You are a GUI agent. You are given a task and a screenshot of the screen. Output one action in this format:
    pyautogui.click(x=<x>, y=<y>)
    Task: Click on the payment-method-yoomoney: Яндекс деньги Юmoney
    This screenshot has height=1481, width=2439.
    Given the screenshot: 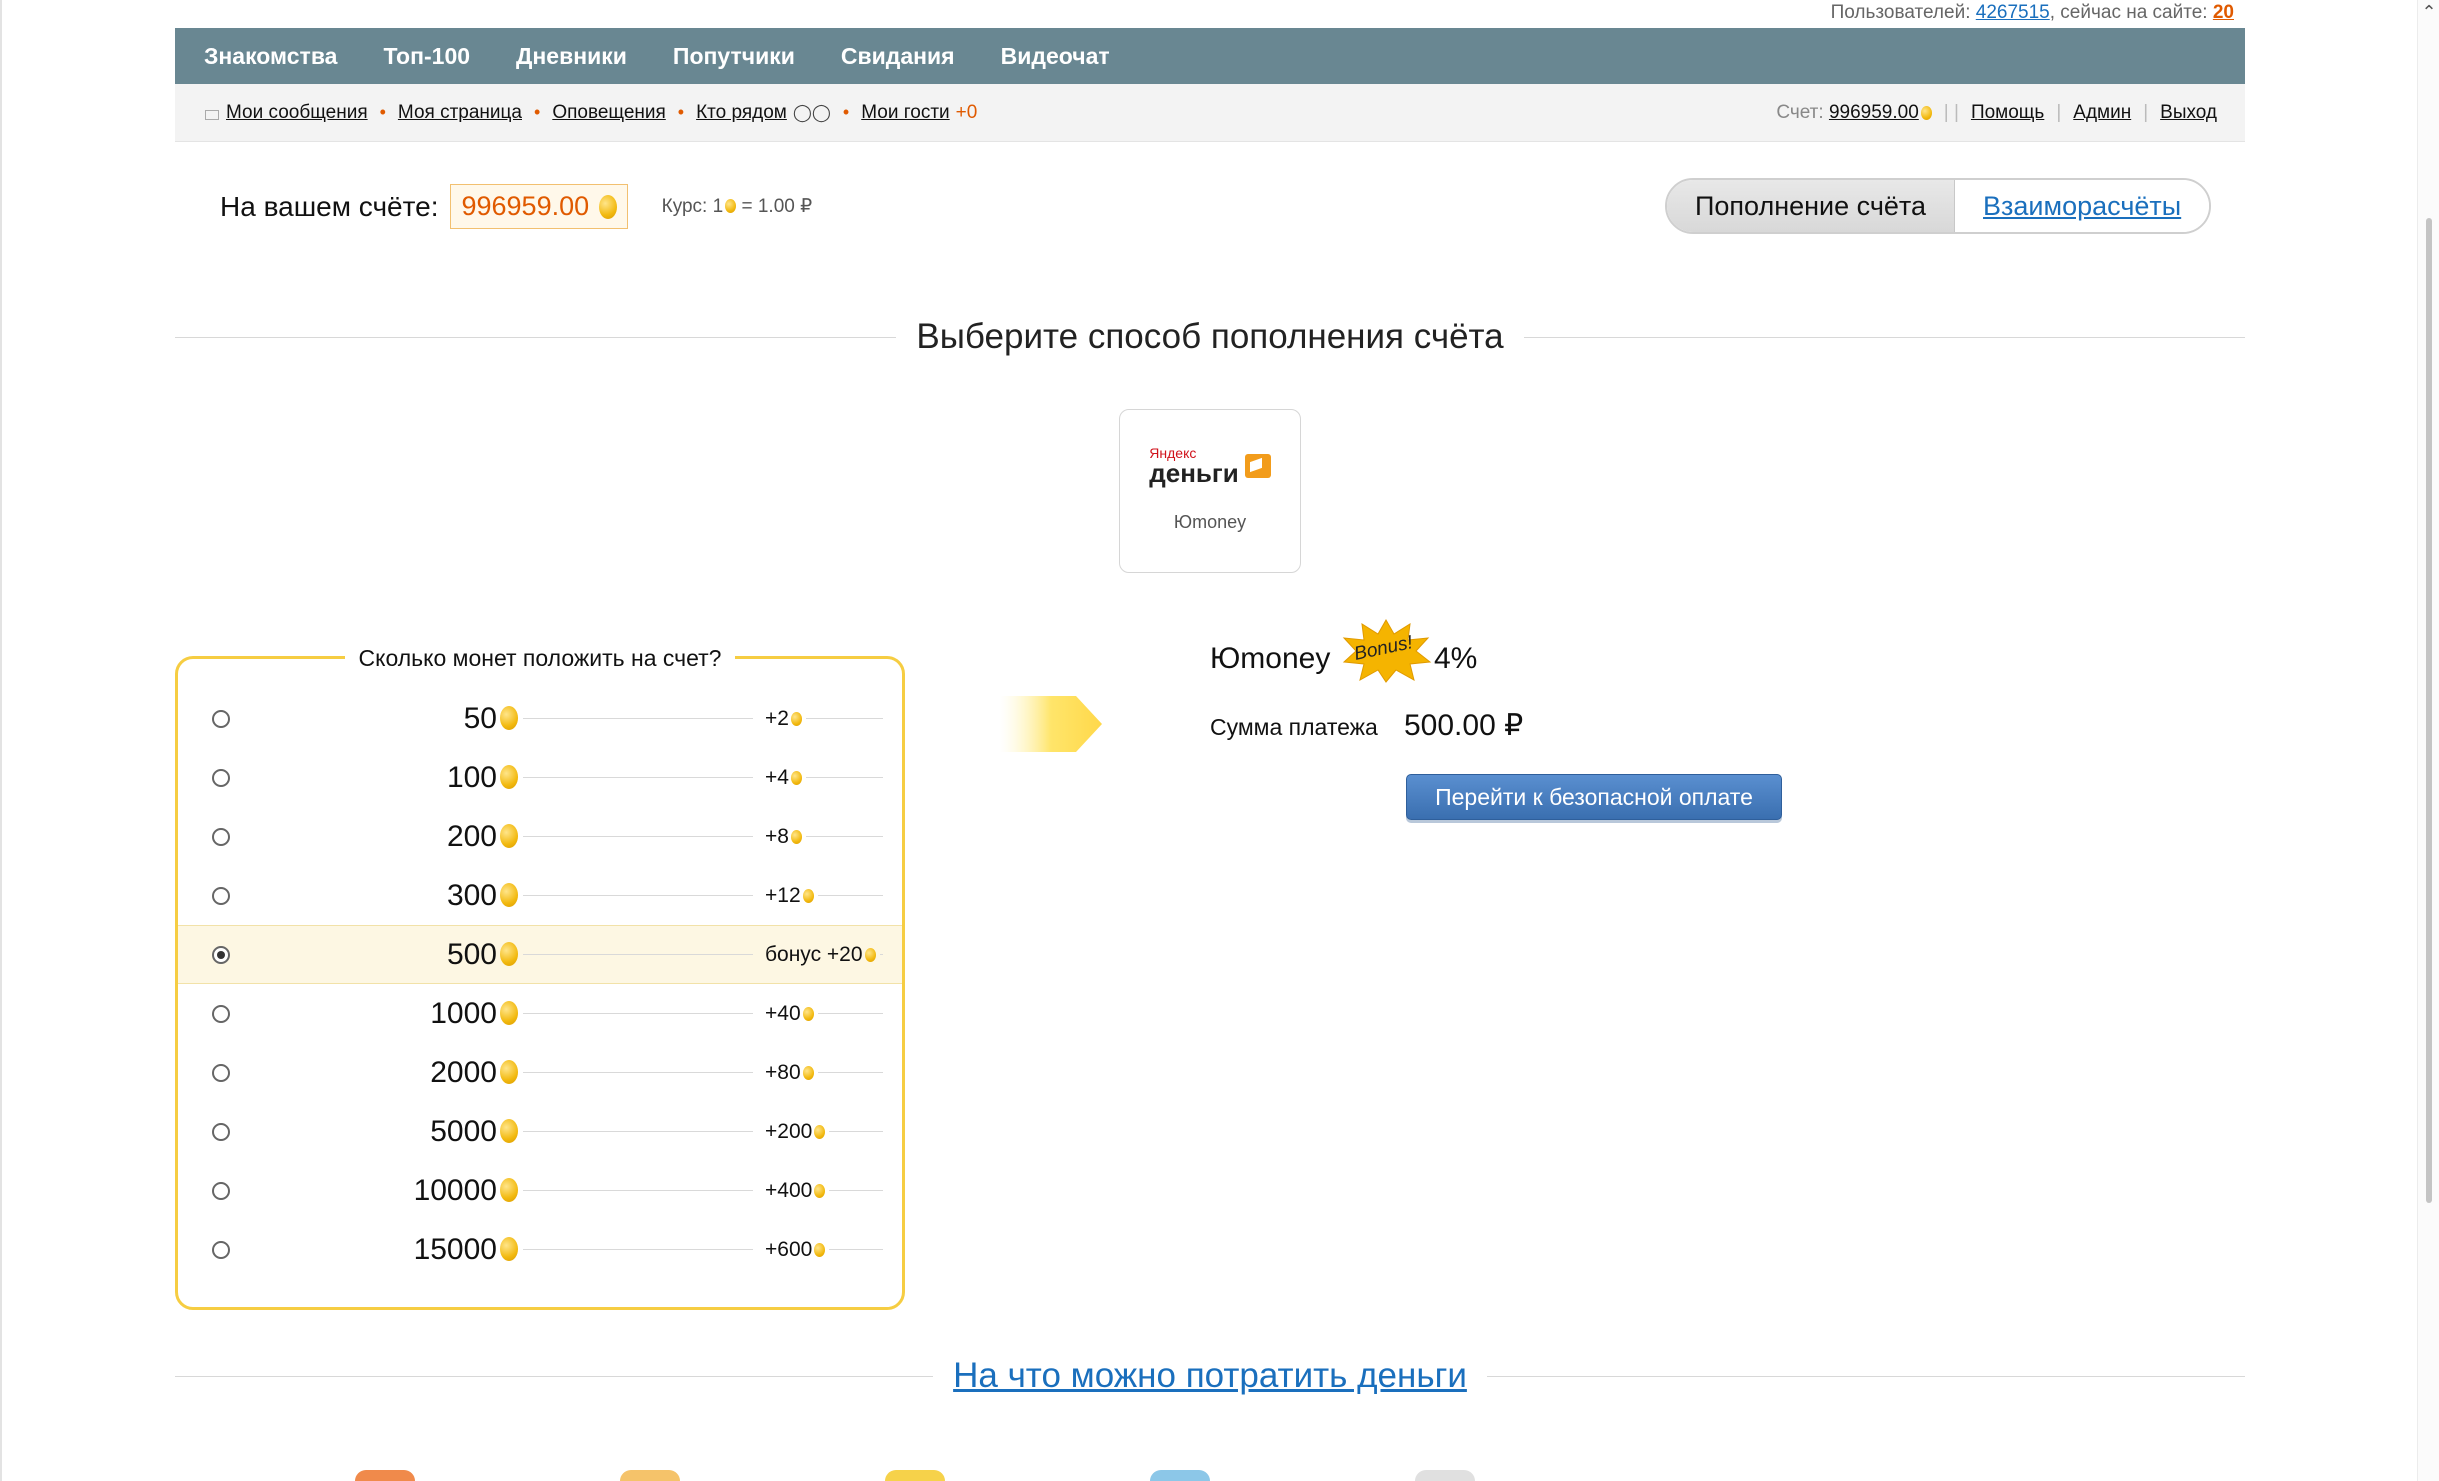 What is the action you would take?
    pyautogui.click(x=1210, y=491)
    